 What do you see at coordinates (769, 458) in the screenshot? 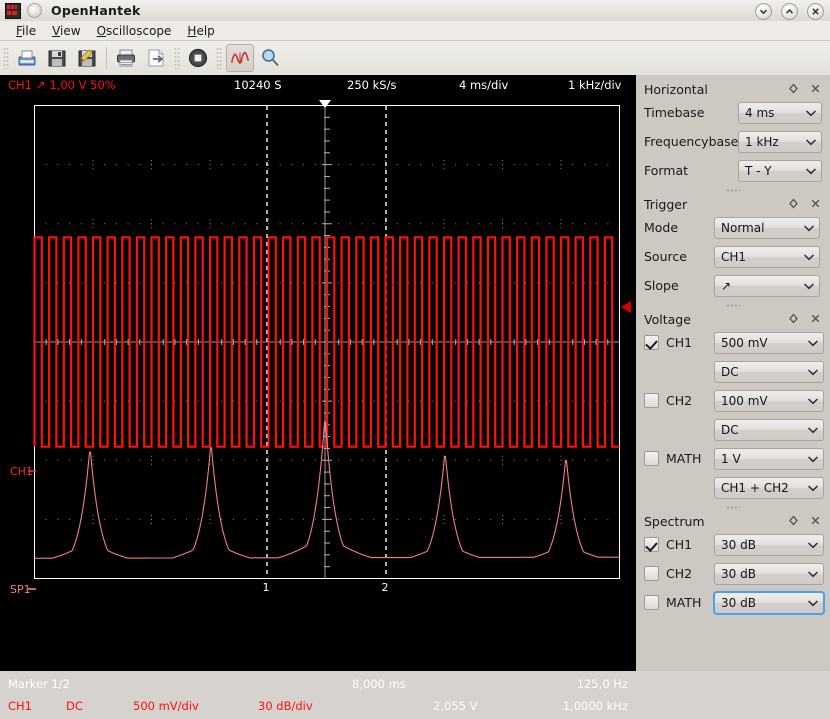
I see `voltage-math-gain-combo: 1 V` at bounding box center [769, 458].